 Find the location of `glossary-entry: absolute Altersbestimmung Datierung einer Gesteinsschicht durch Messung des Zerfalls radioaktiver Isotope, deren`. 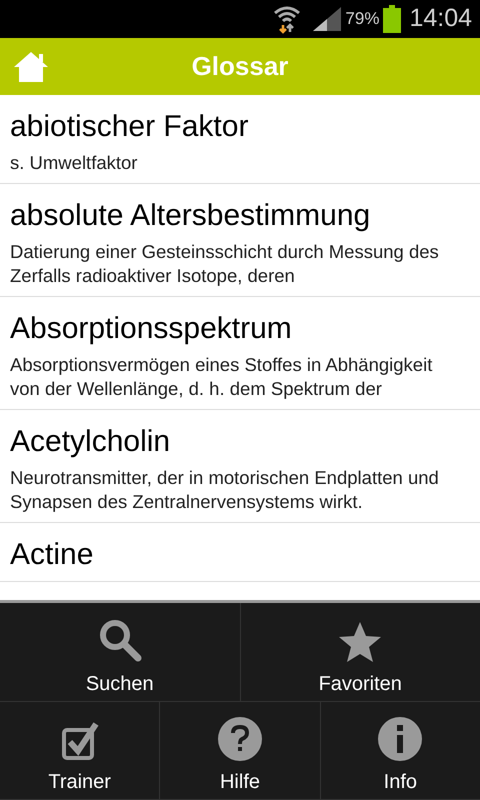

glossary-entry: absolute Altersbestimmung Datierung einer Gesteinsschicht durch Messung des Zerfalls radioaktiver Isotope, deren is located at coordinates (240, 240).